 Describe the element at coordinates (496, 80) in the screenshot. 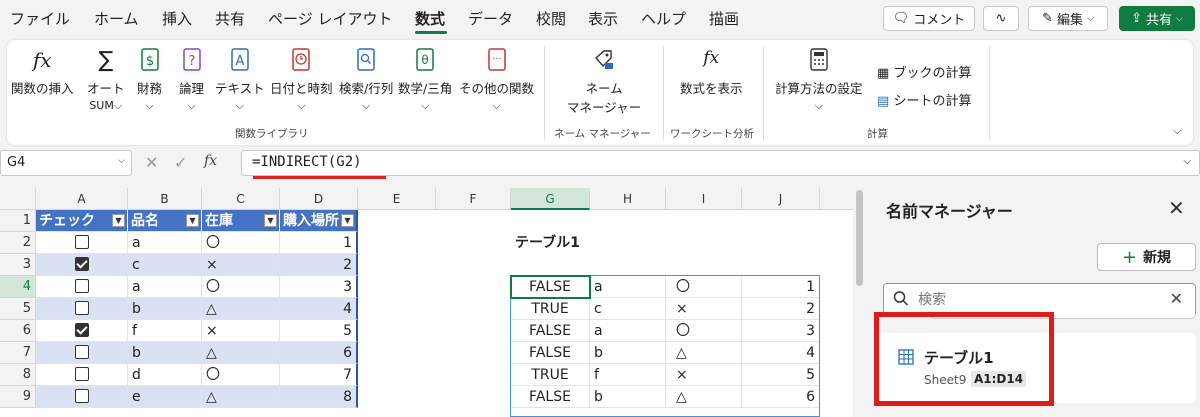

I see `more-functions-button: ··· その他の関数 ⌵` at that location.